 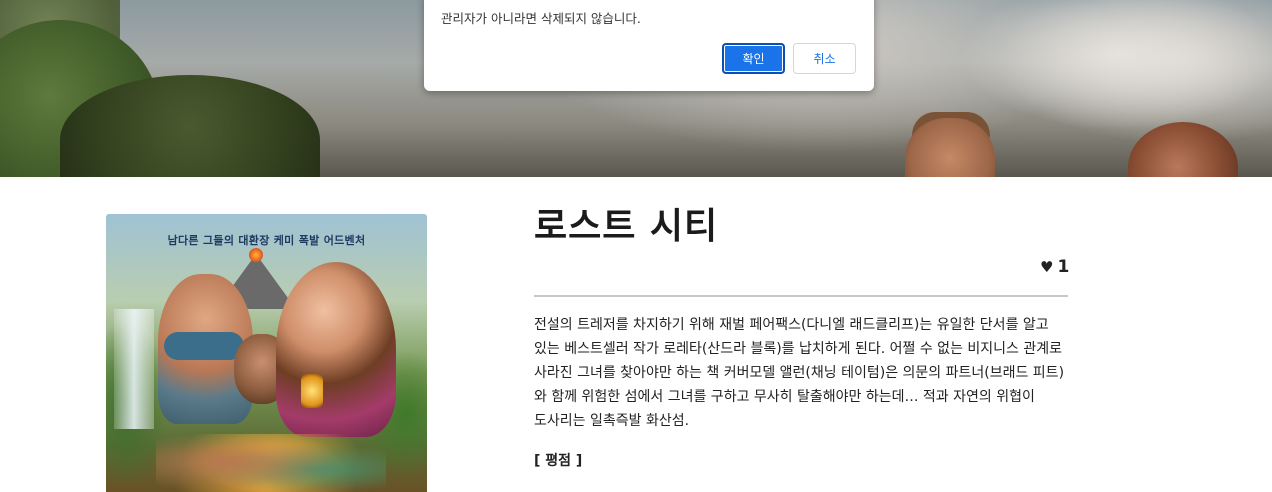 I want to click on review-heading: [ 평점 ], so click(x=558, y=461).